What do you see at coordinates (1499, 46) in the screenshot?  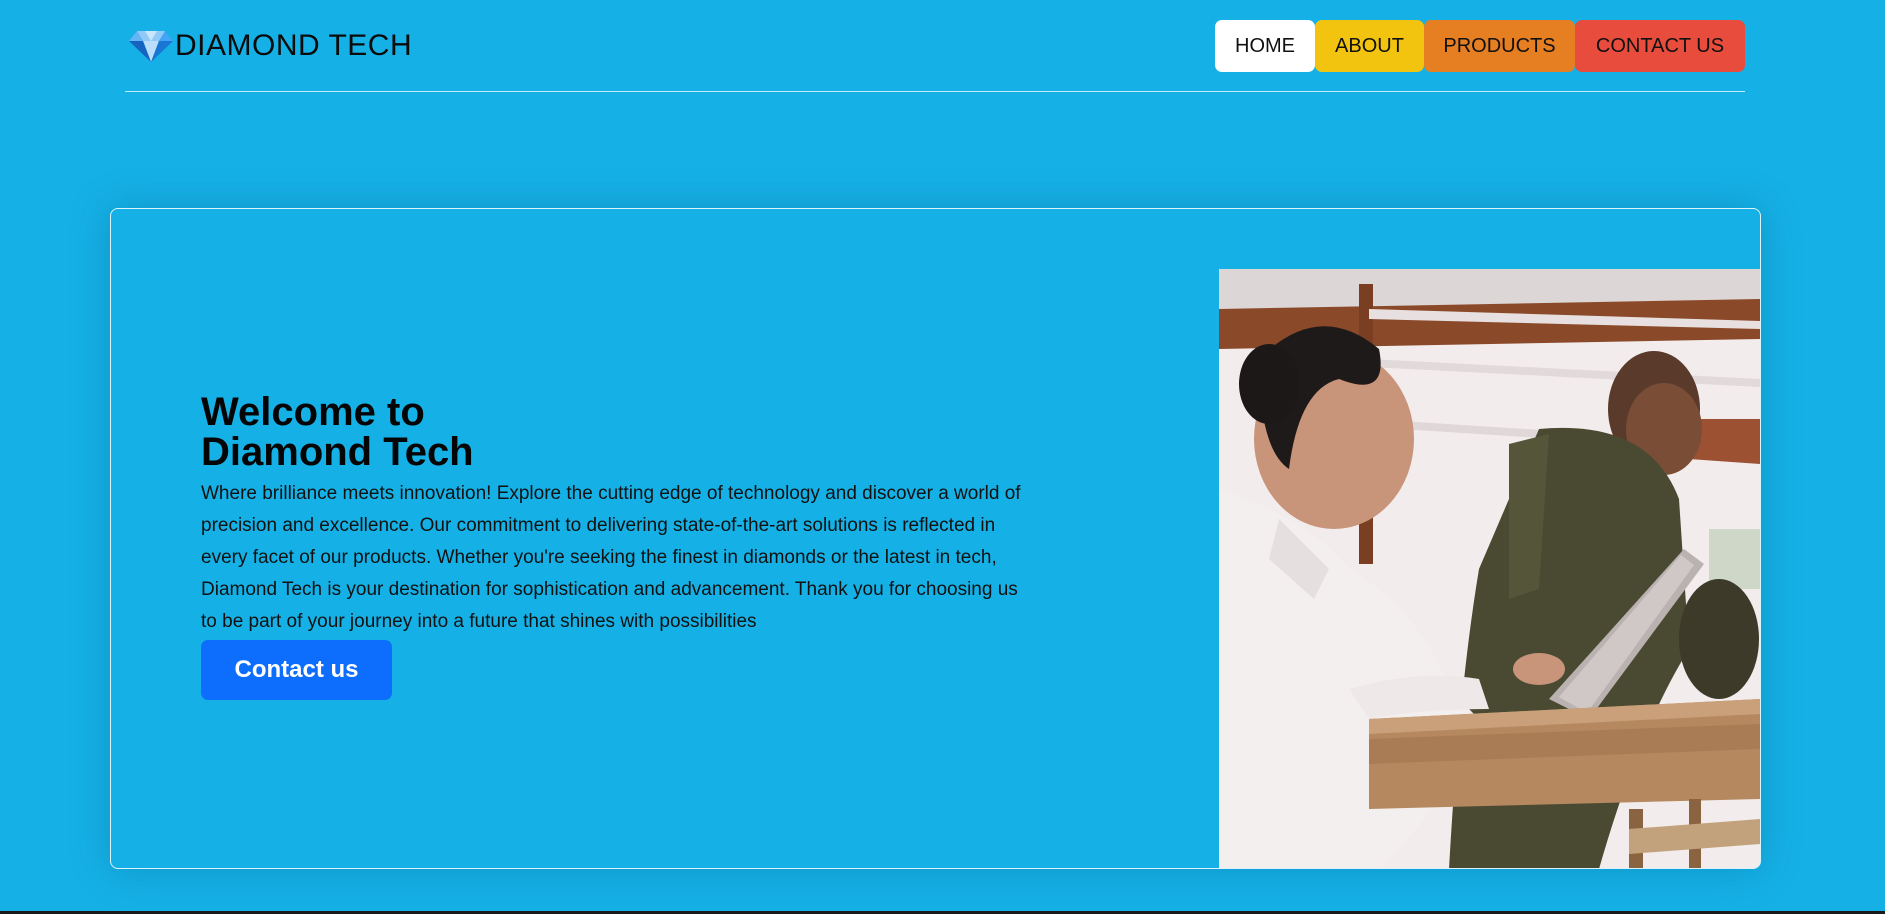 I see `nav-products-button: PRODUCTS` at bounding box center [1499, 46].